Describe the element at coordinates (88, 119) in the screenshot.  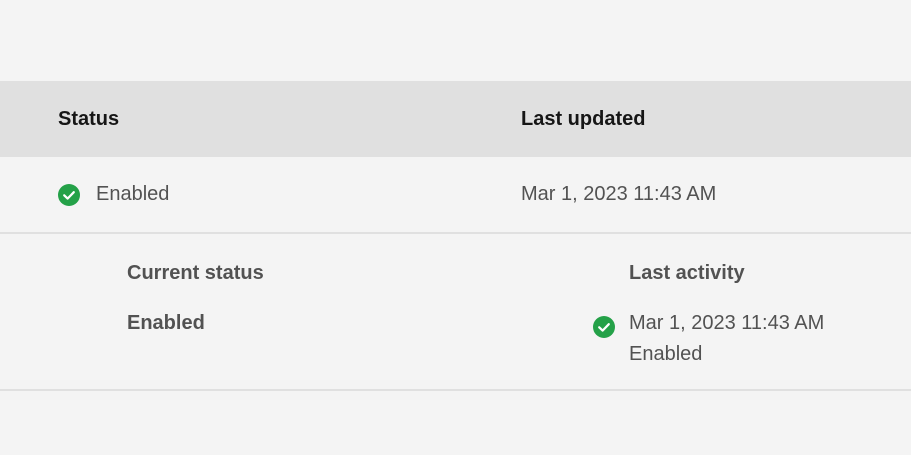
I see `column-header-status: Status` at that location.